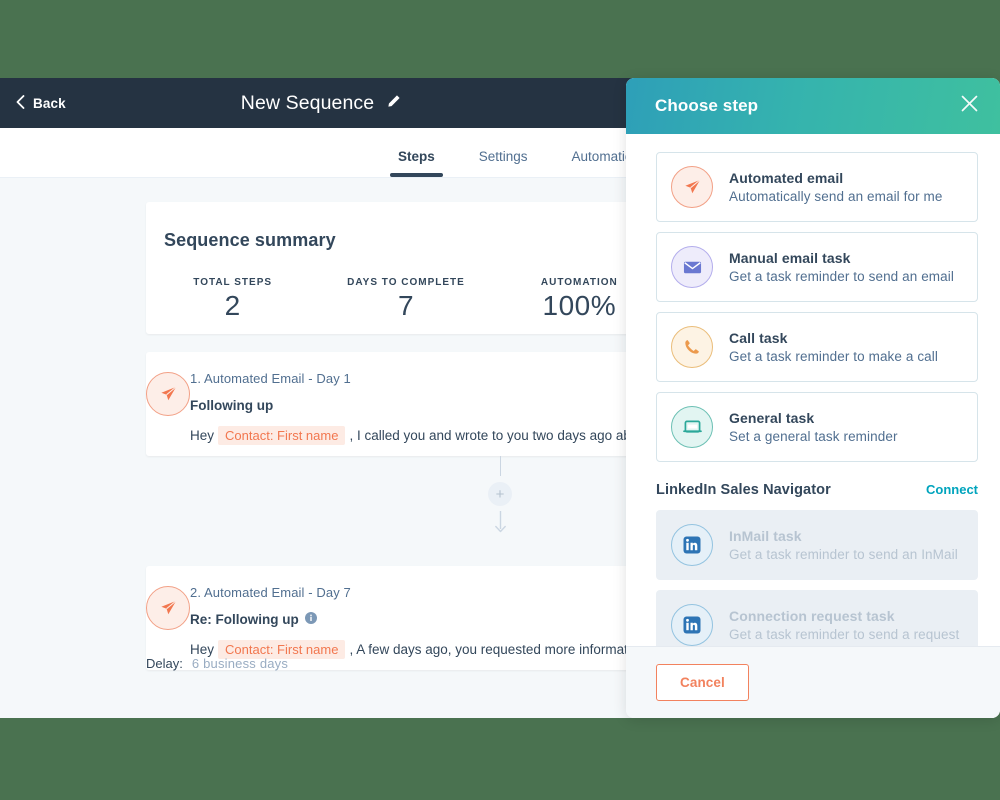 The image size is (1000, 800). I want to click on summary-title: Sequence summary, so click(250, 240).